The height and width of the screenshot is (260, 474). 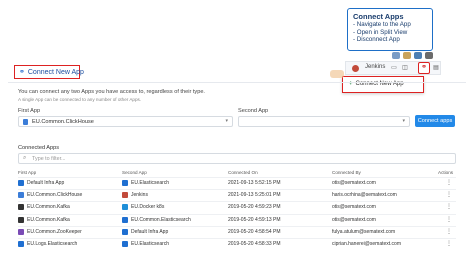 I want to click on connected-by: ciprian.hanerei@sematext.com, so click(x=366, y=244).